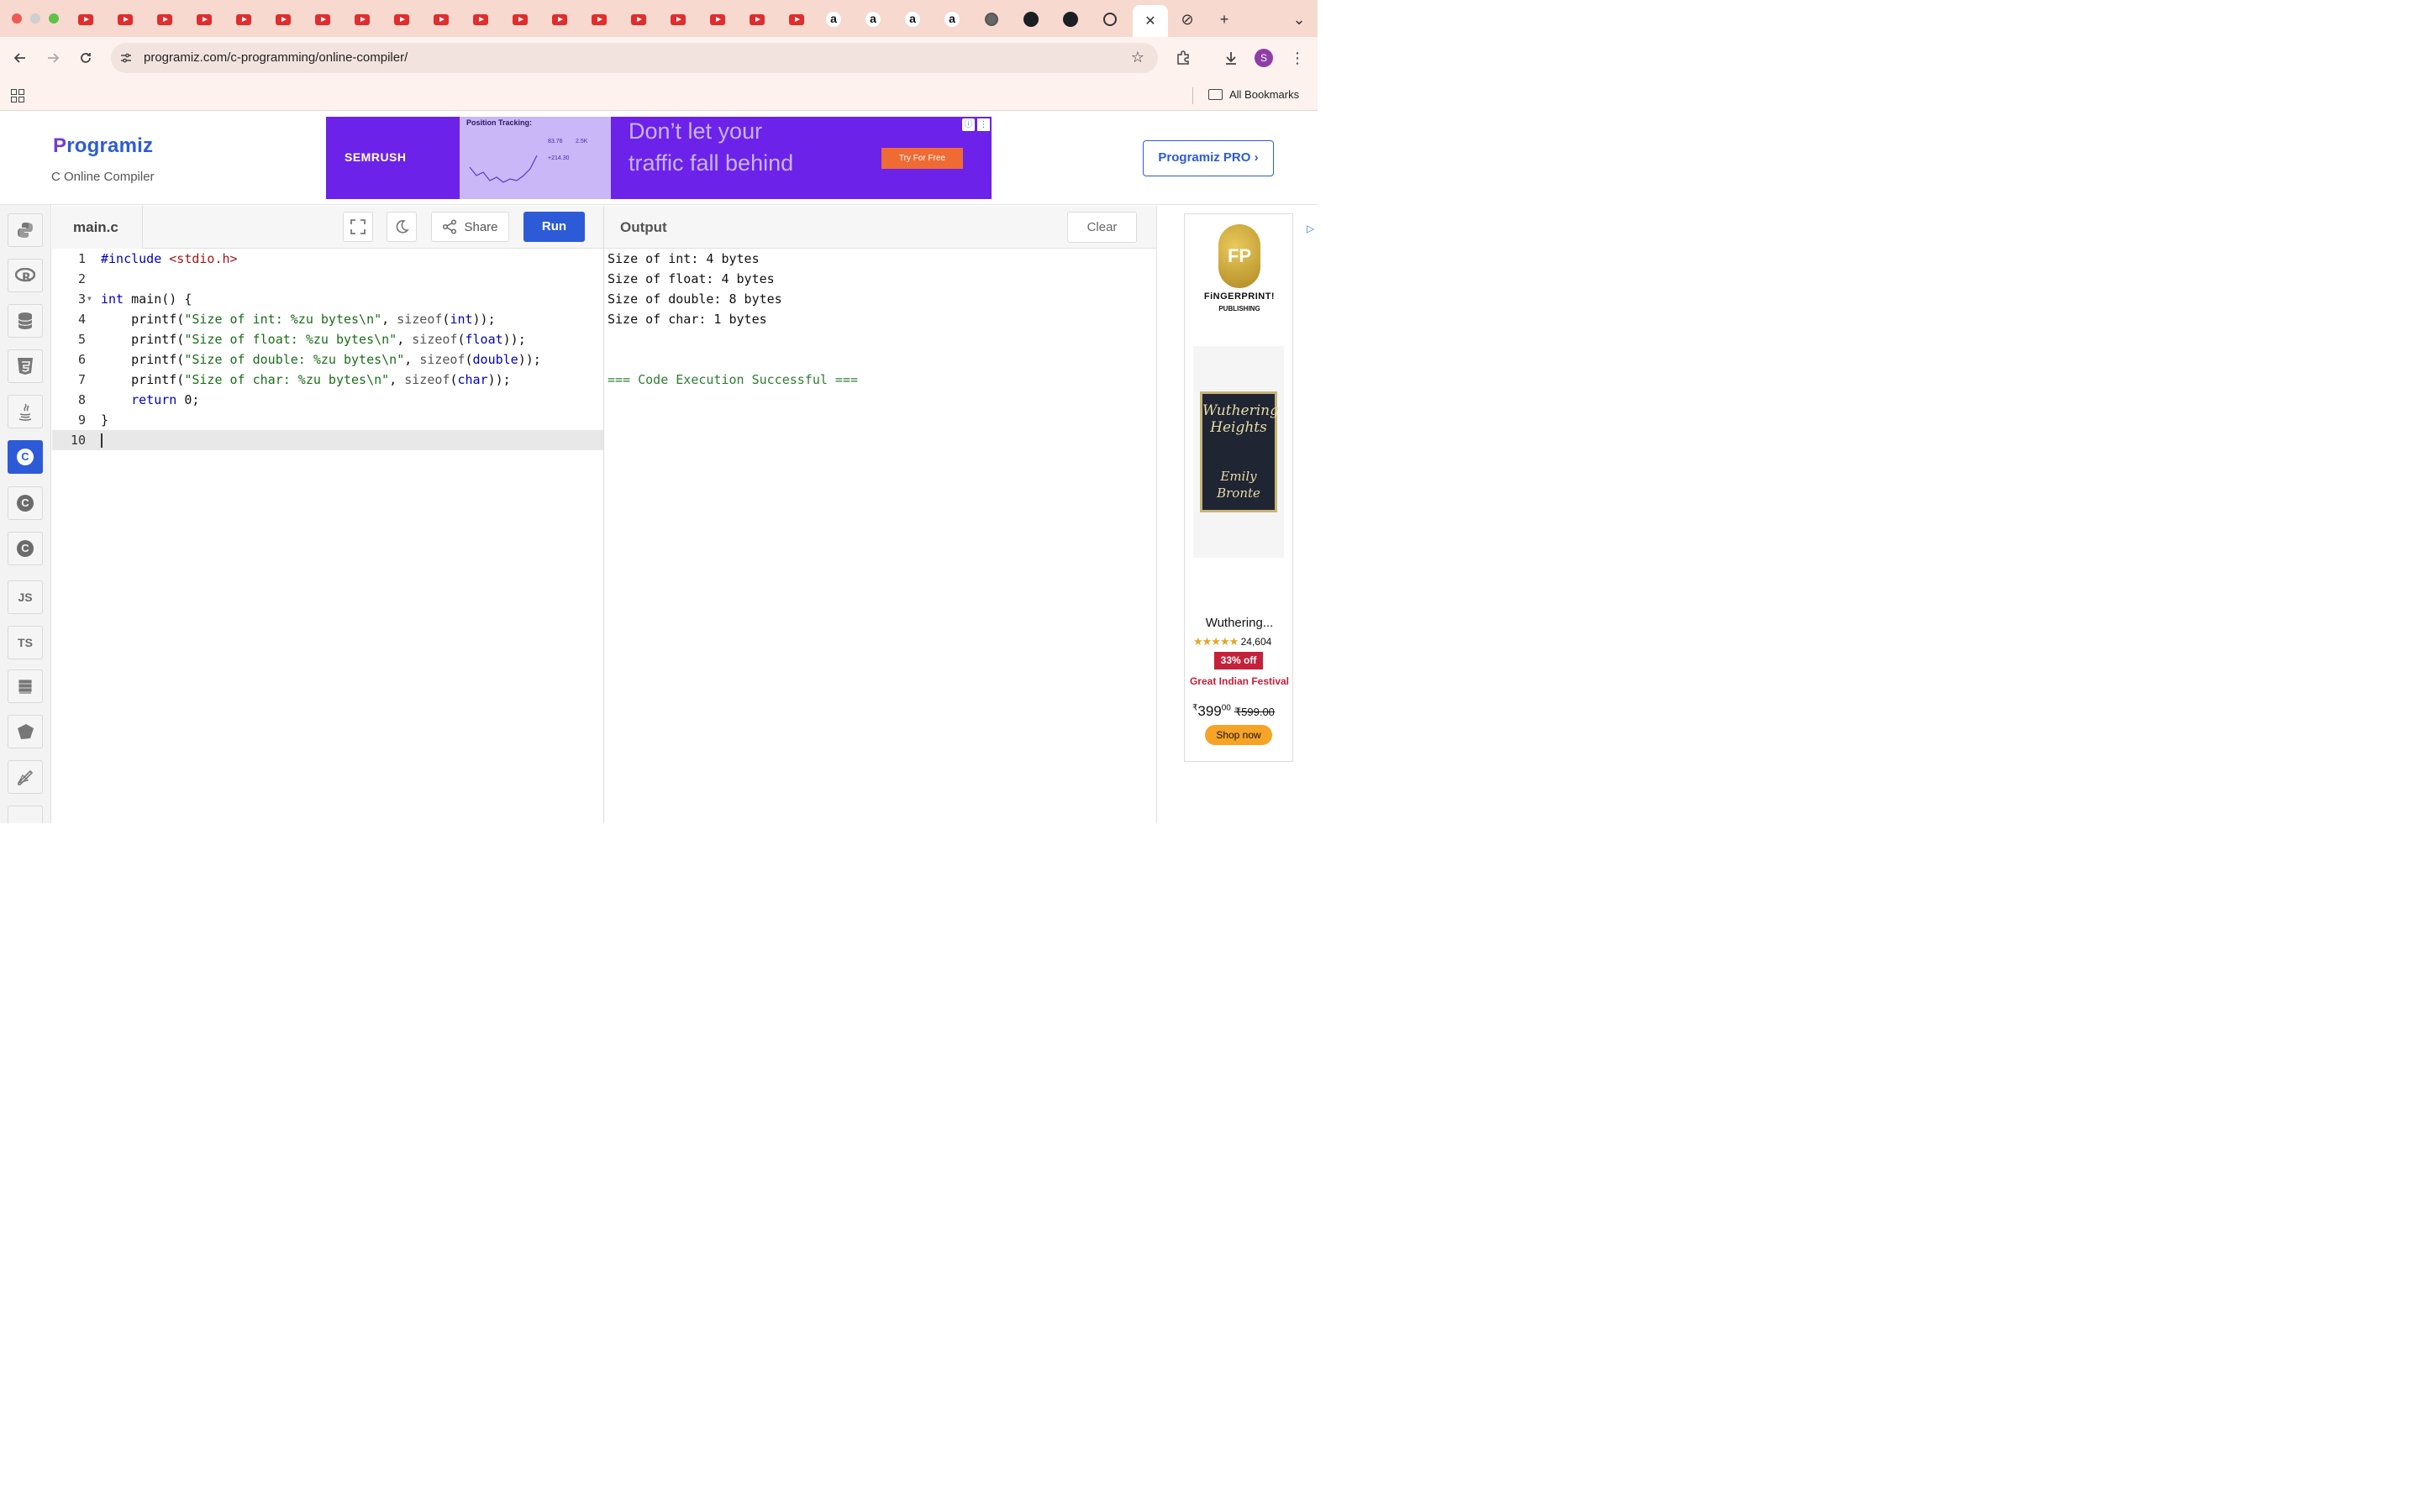 This screenshot has width=2420, height=1512. I want to click on lang-html, so click(25, 366).